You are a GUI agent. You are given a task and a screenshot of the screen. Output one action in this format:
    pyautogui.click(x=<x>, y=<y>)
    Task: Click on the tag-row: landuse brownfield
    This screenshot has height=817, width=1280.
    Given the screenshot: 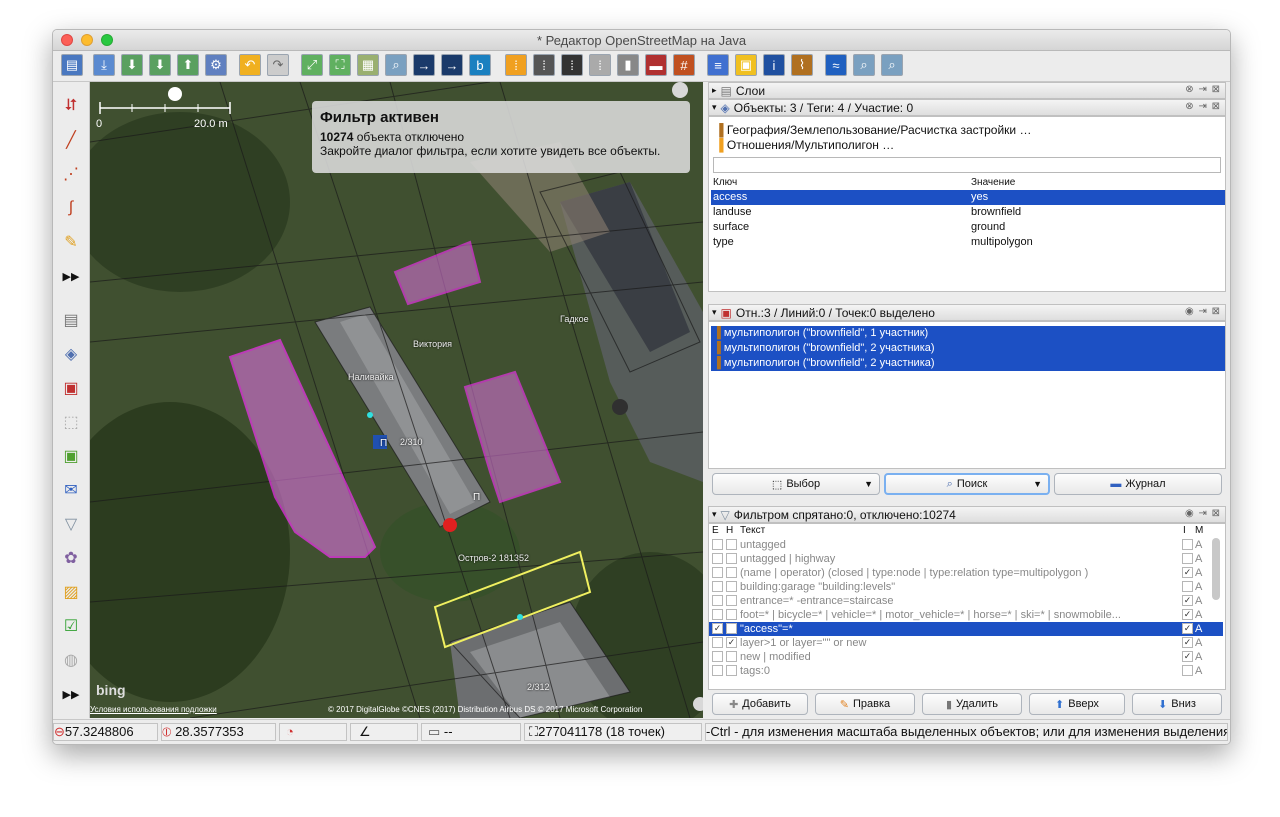 What is the action you would take?
    pyautogui.click(x=967, y=212)
    